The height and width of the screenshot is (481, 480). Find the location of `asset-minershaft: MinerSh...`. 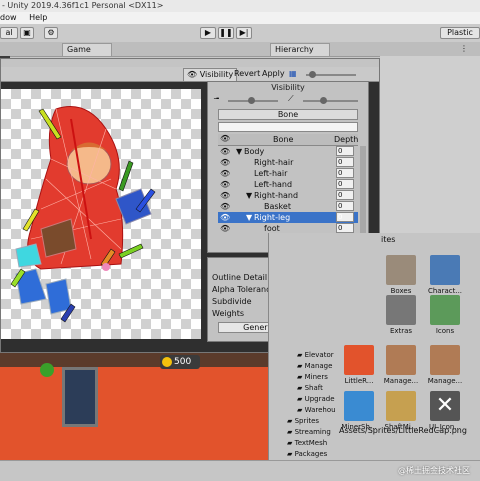

asset-minershaft: MinerSh... is located at coordinates (359, 411).